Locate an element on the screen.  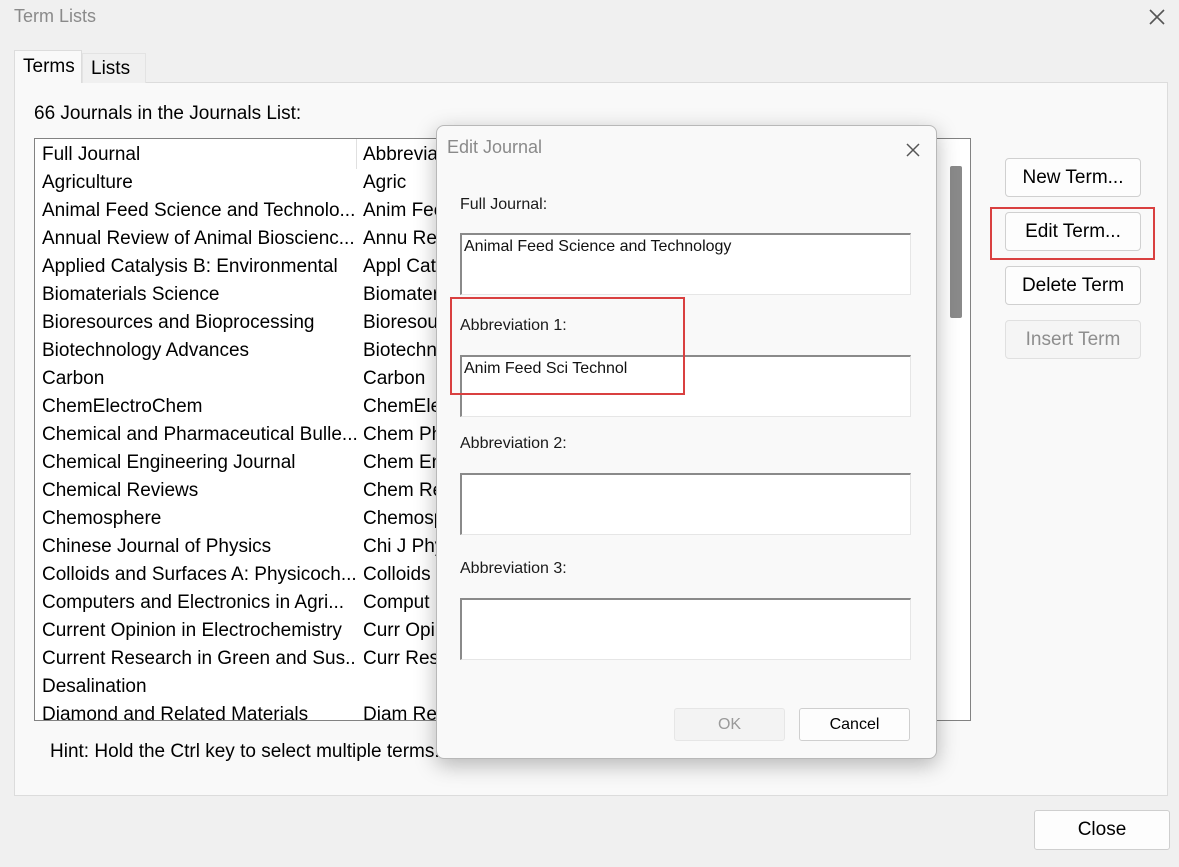
ok-button: OK is located at coordinates (729, 724).